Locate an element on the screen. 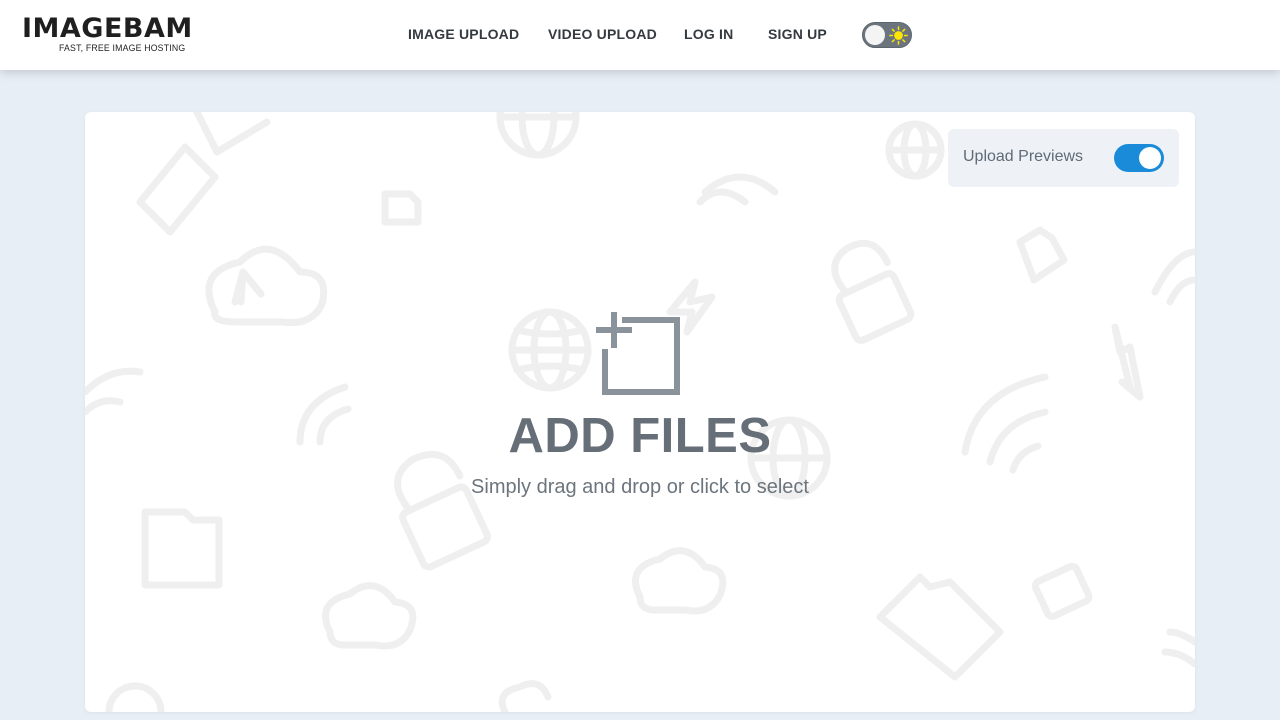 The height and width of the screenshot is (720, 1280). theme-toggle-knob is located at coordinates (875, 35).